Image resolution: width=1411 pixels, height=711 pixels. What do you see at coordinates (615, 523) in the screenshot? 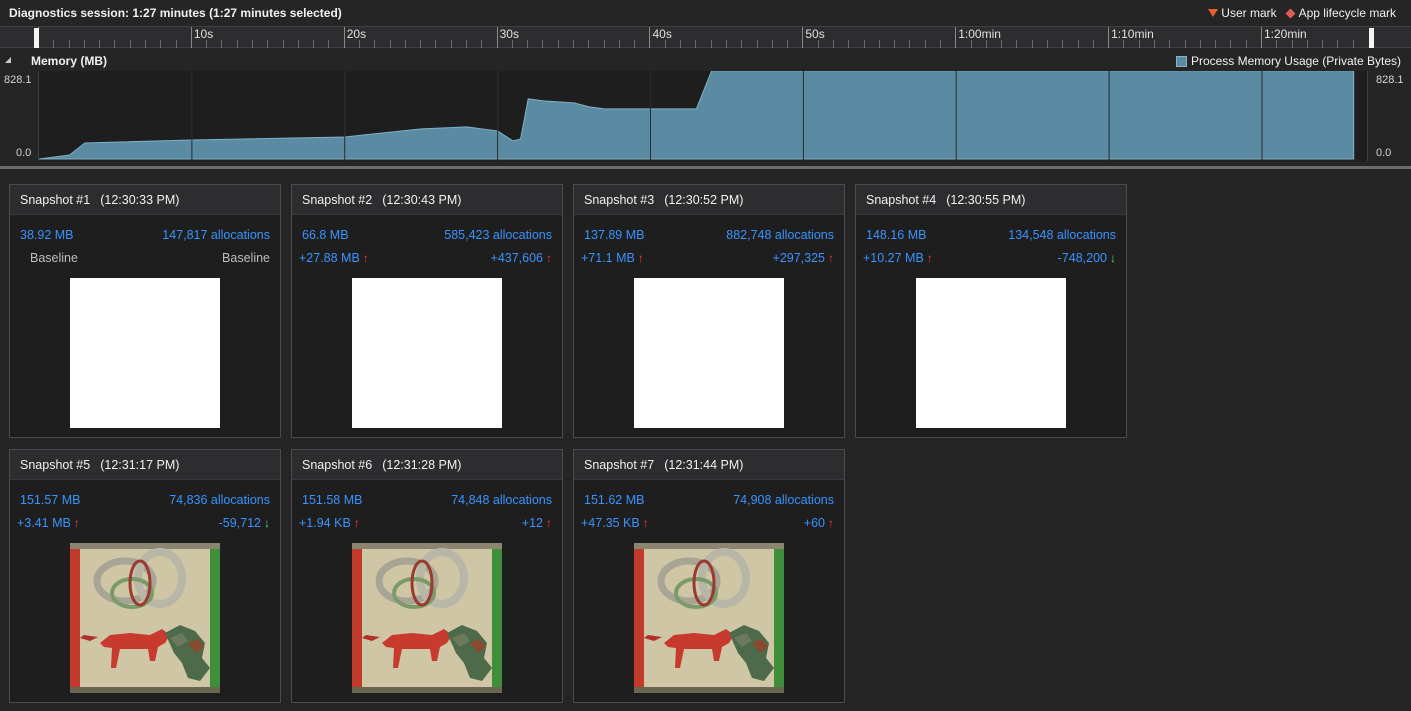
I see `heap-size-diff: +47.35 KB ↑` at bounding box center [615, 523].